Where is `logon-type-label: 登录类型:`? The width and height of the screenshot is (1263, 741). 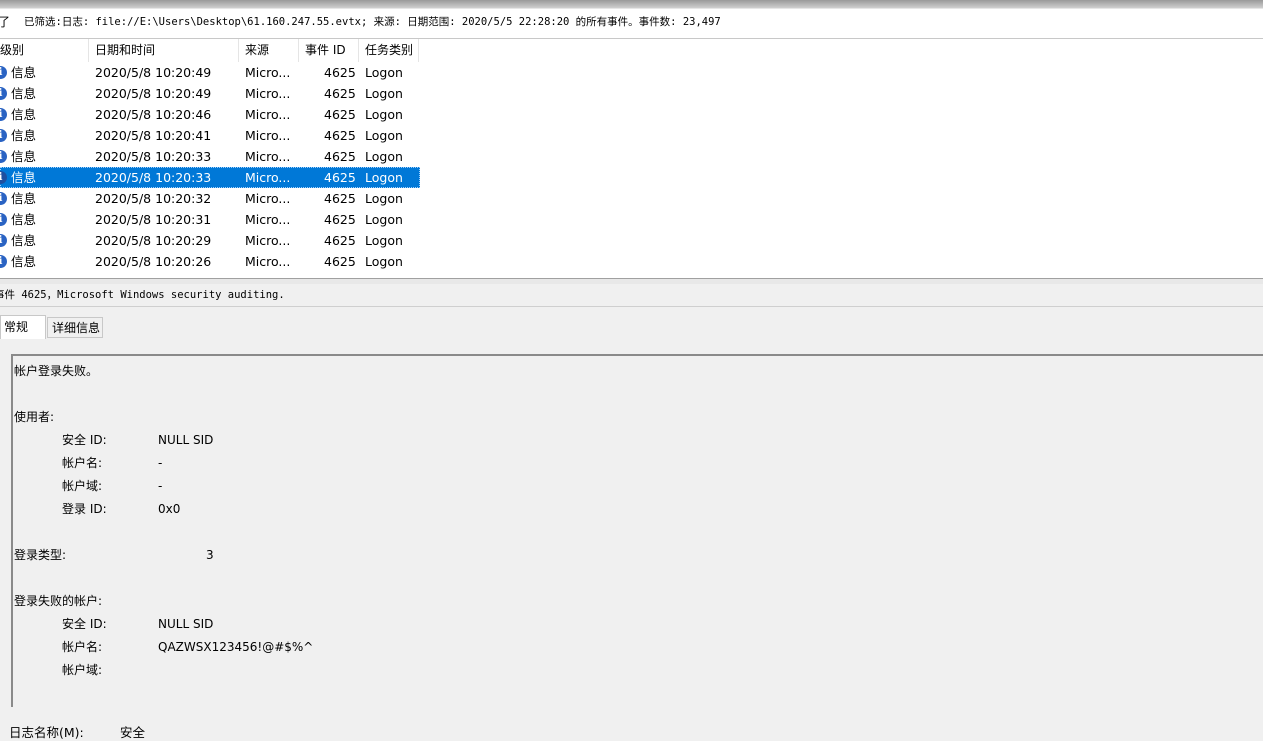 logon-type-label: 登录类型: is located at coordinates (40, 555).